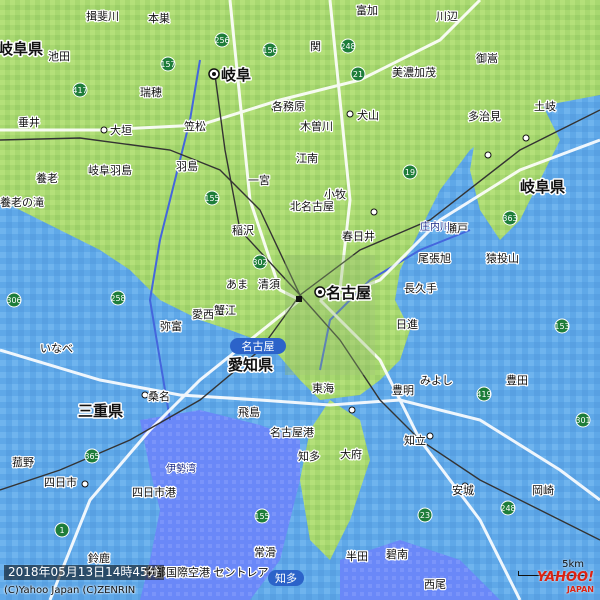  Describe the element at coordinates (323, 388) in the screenshot. I see `label-tokai: 東海` at that location.